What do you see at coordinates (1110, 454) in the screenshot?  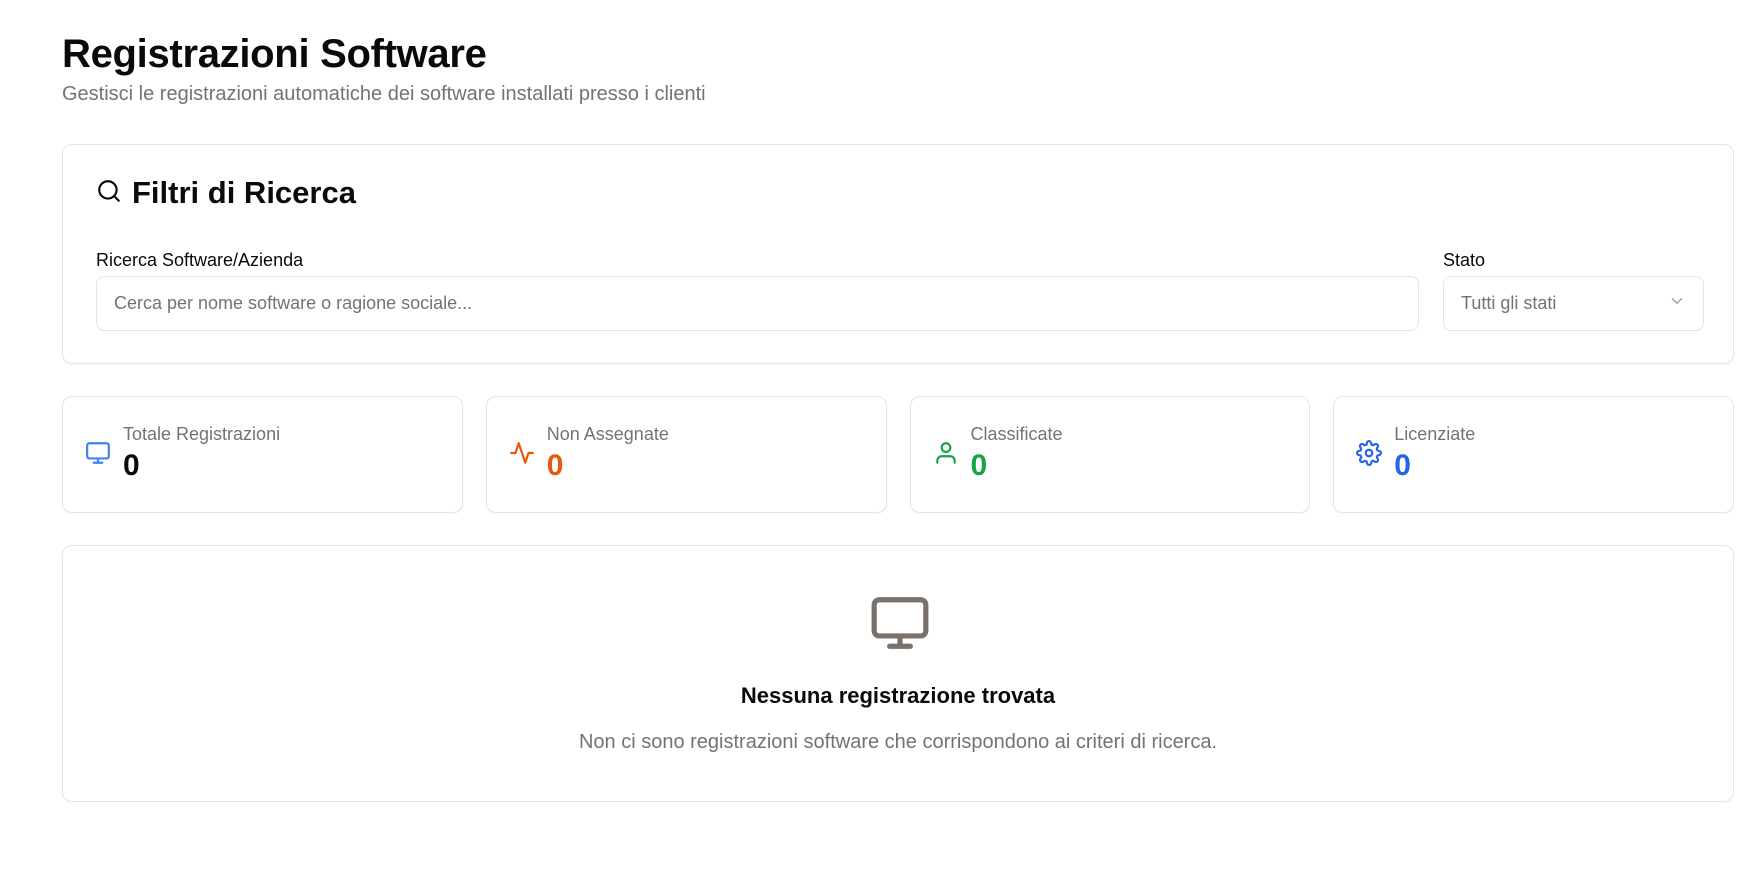 I see `stat-card-classificate: Classificate 0` at bounding box center [1110, 454].